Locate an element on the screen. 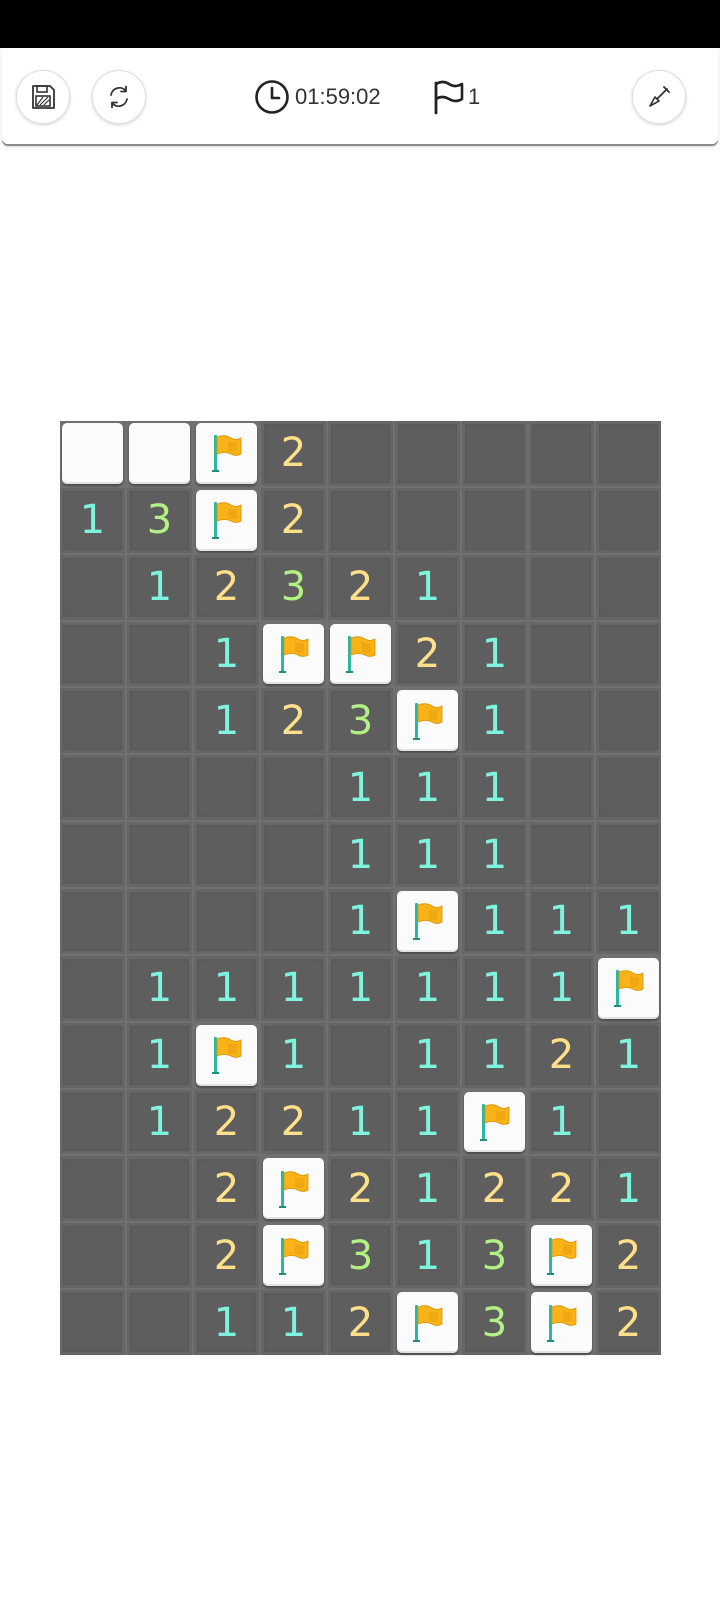 This screenshot has width=720, height=1600. restart-button is located at coordinates (119, 97).